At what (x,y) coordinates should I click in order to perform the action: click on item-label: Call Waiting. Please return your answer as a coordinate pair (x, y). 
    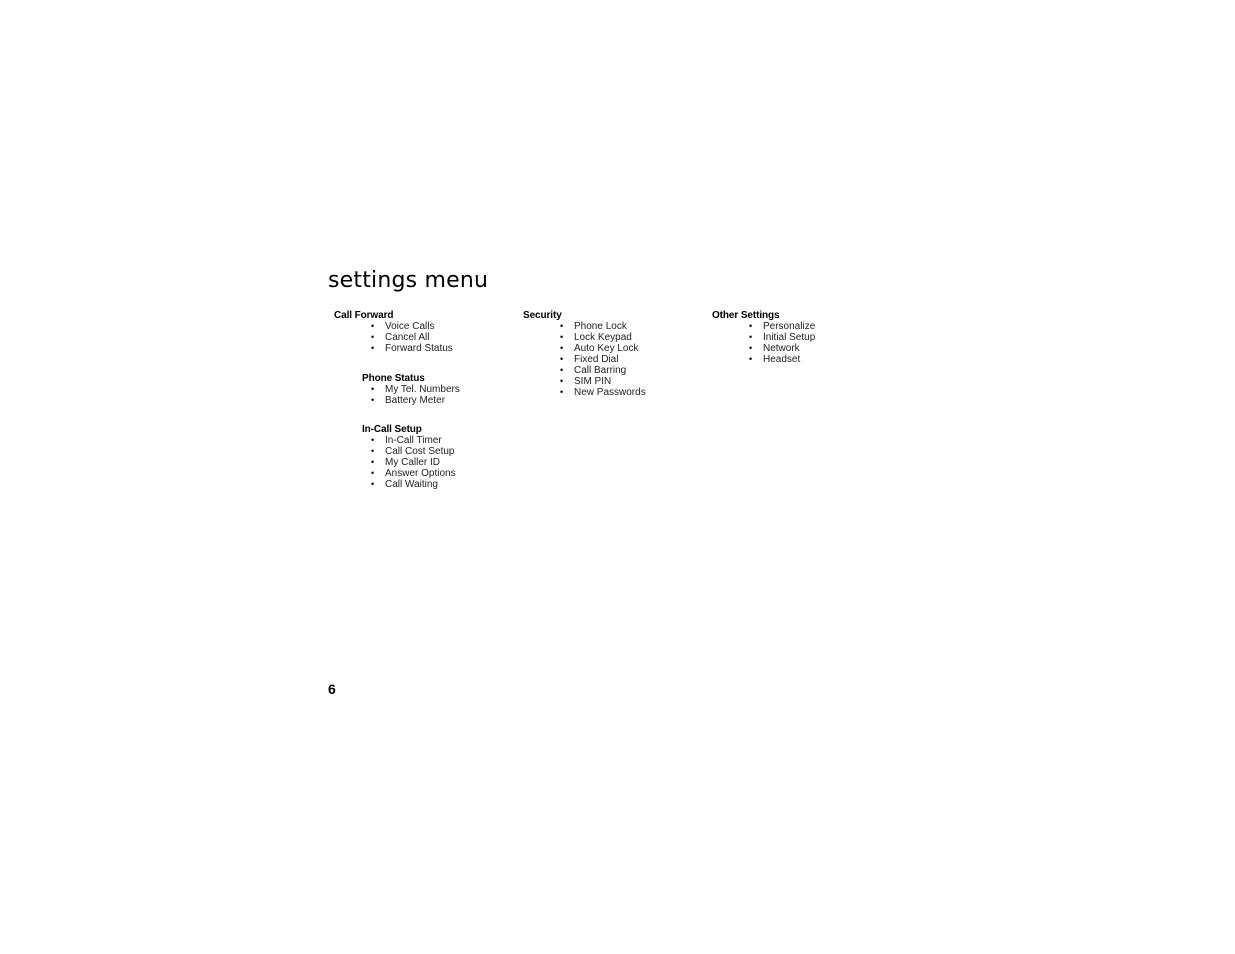
    Looking at the image, I should click on (411, 484).